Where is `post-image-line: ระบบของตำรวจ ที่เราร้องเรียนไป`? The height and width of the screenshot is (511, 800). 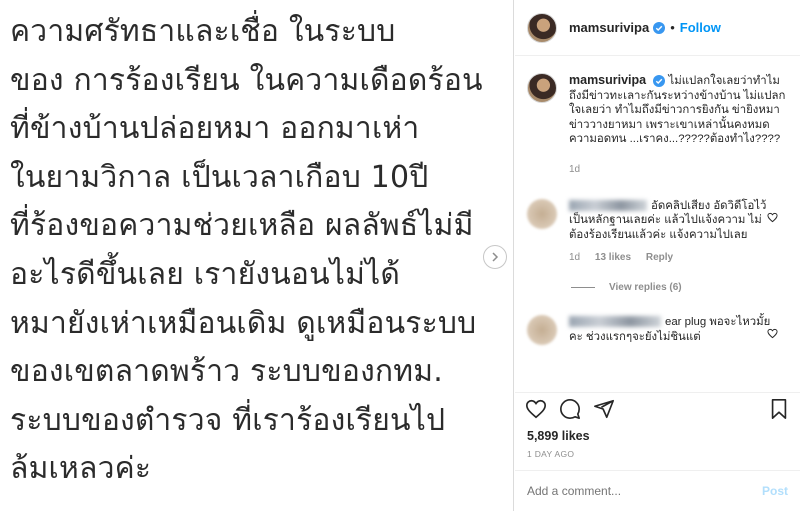
post-image-line: ระบบของตำรวจ ที่เราร้องเรียนไป is located at coordinates (228, 420).